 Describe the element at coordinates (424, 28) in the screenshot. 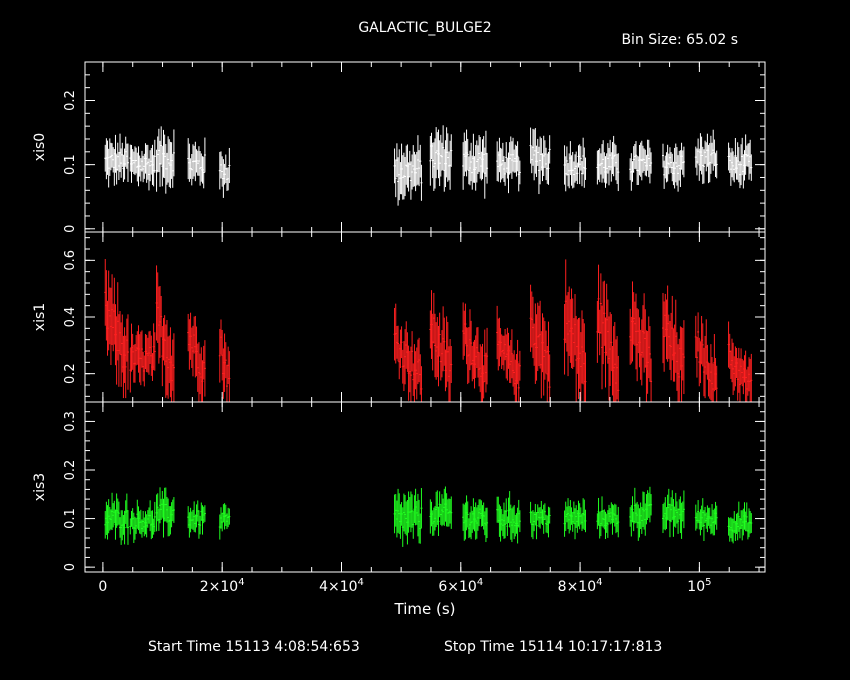

I see `chart-title: GALACTIC_BULGE2` at that location.